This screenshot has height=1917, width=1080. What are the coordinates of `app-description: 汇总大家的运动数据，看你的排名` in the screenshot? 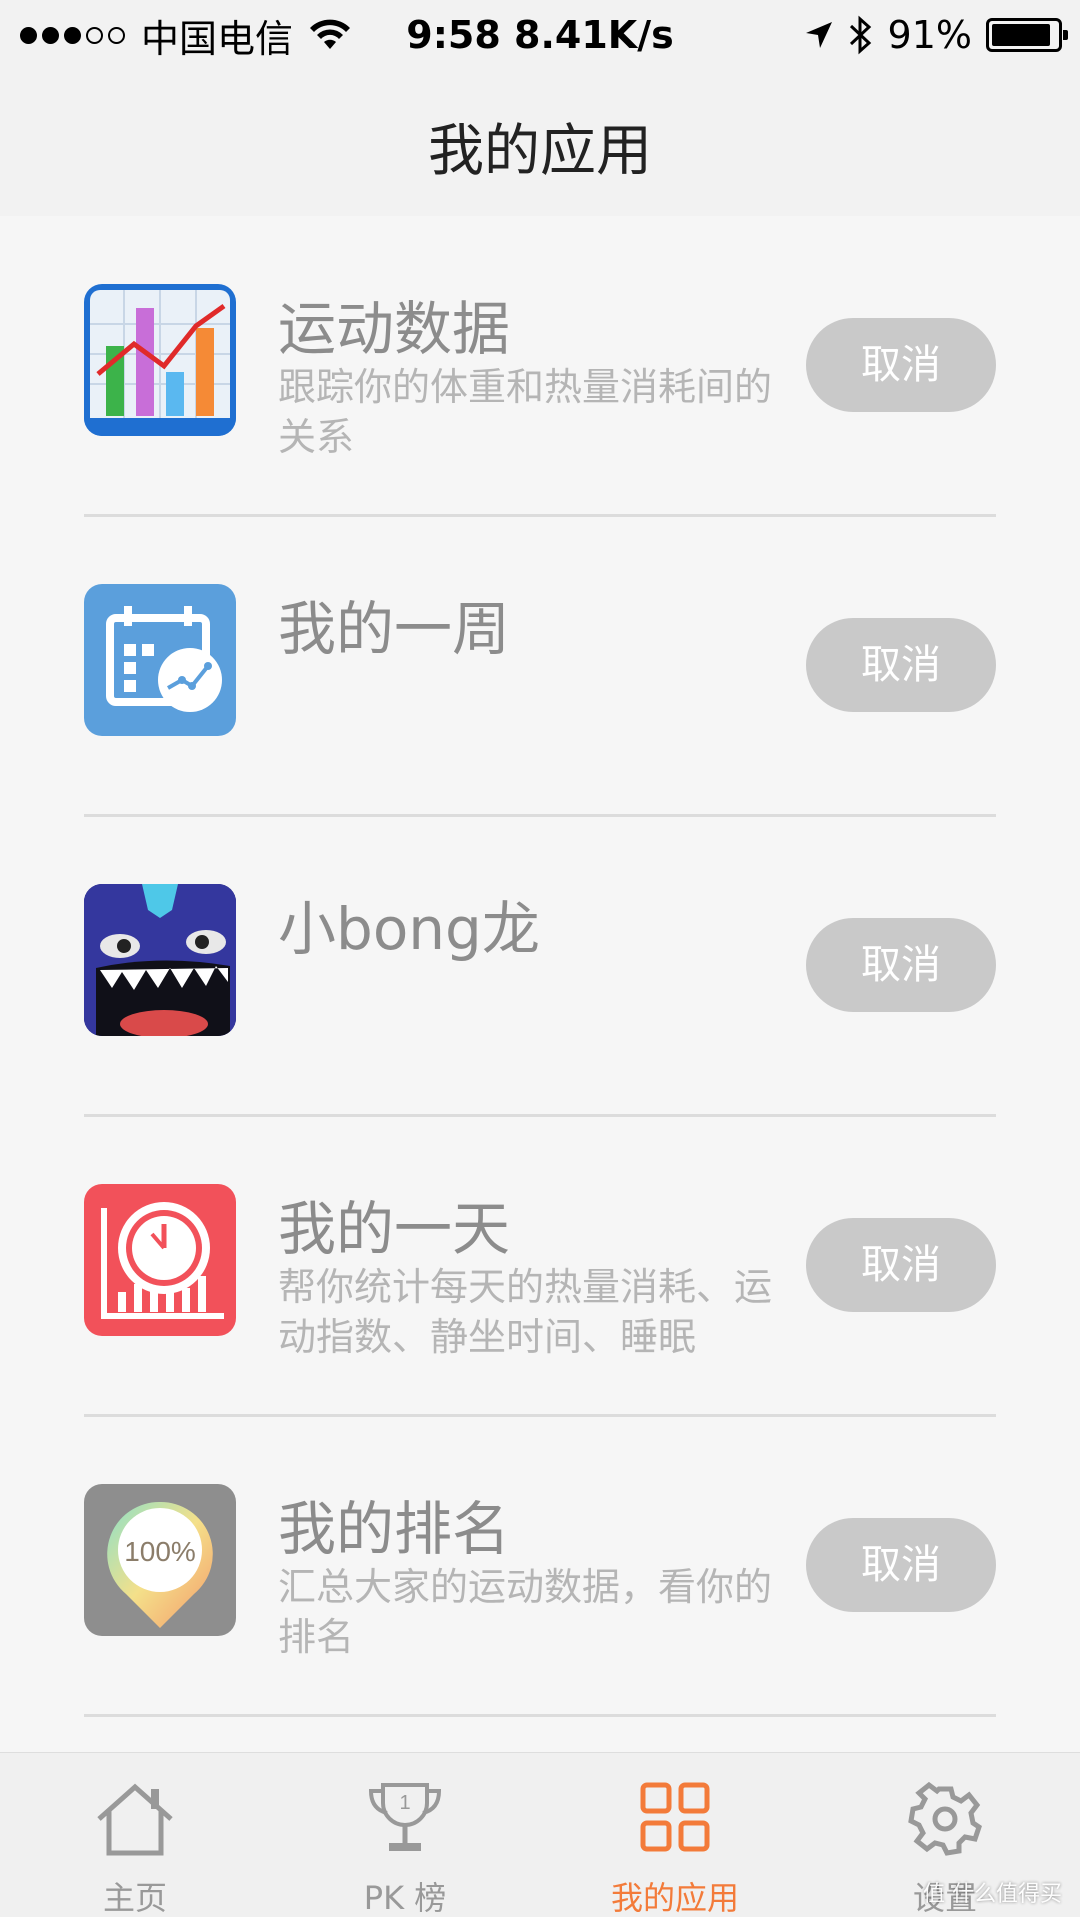 It's located at (525, 1612).